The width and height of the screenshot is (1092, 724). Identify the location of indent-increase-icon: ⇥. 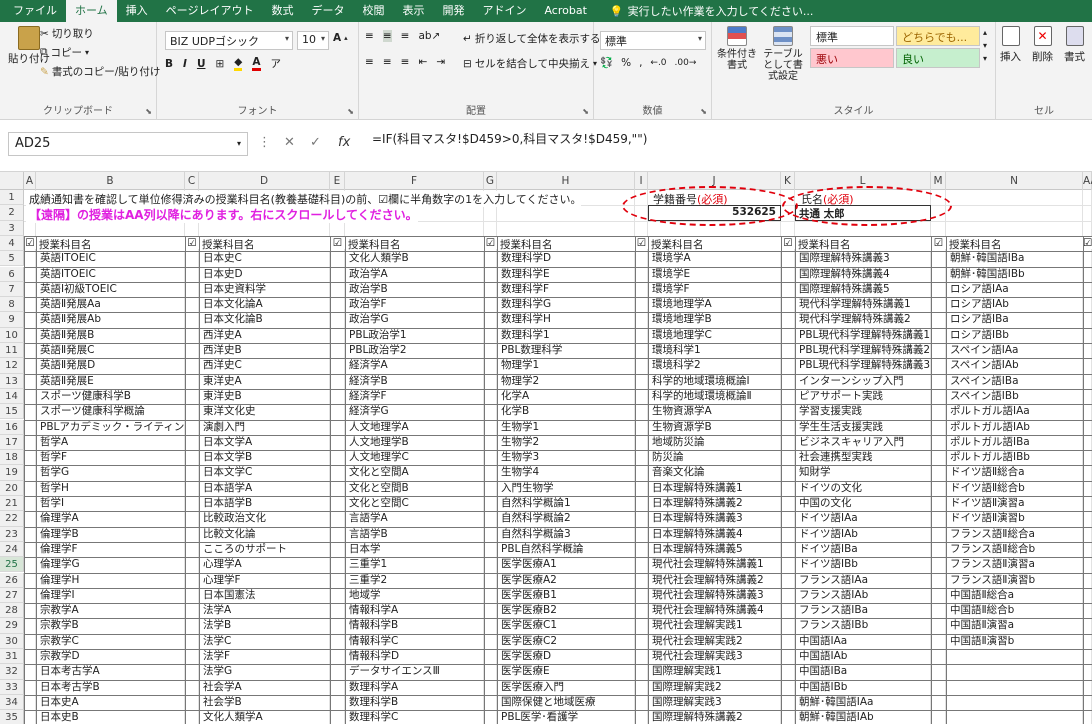
(440, 62).